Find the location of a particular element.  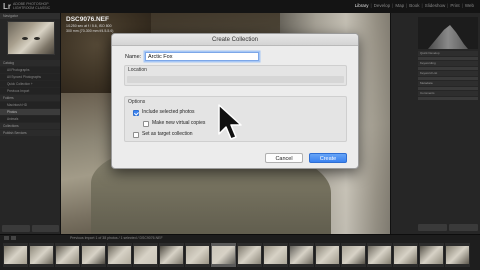

export-button is located at coordinates (45, 228).